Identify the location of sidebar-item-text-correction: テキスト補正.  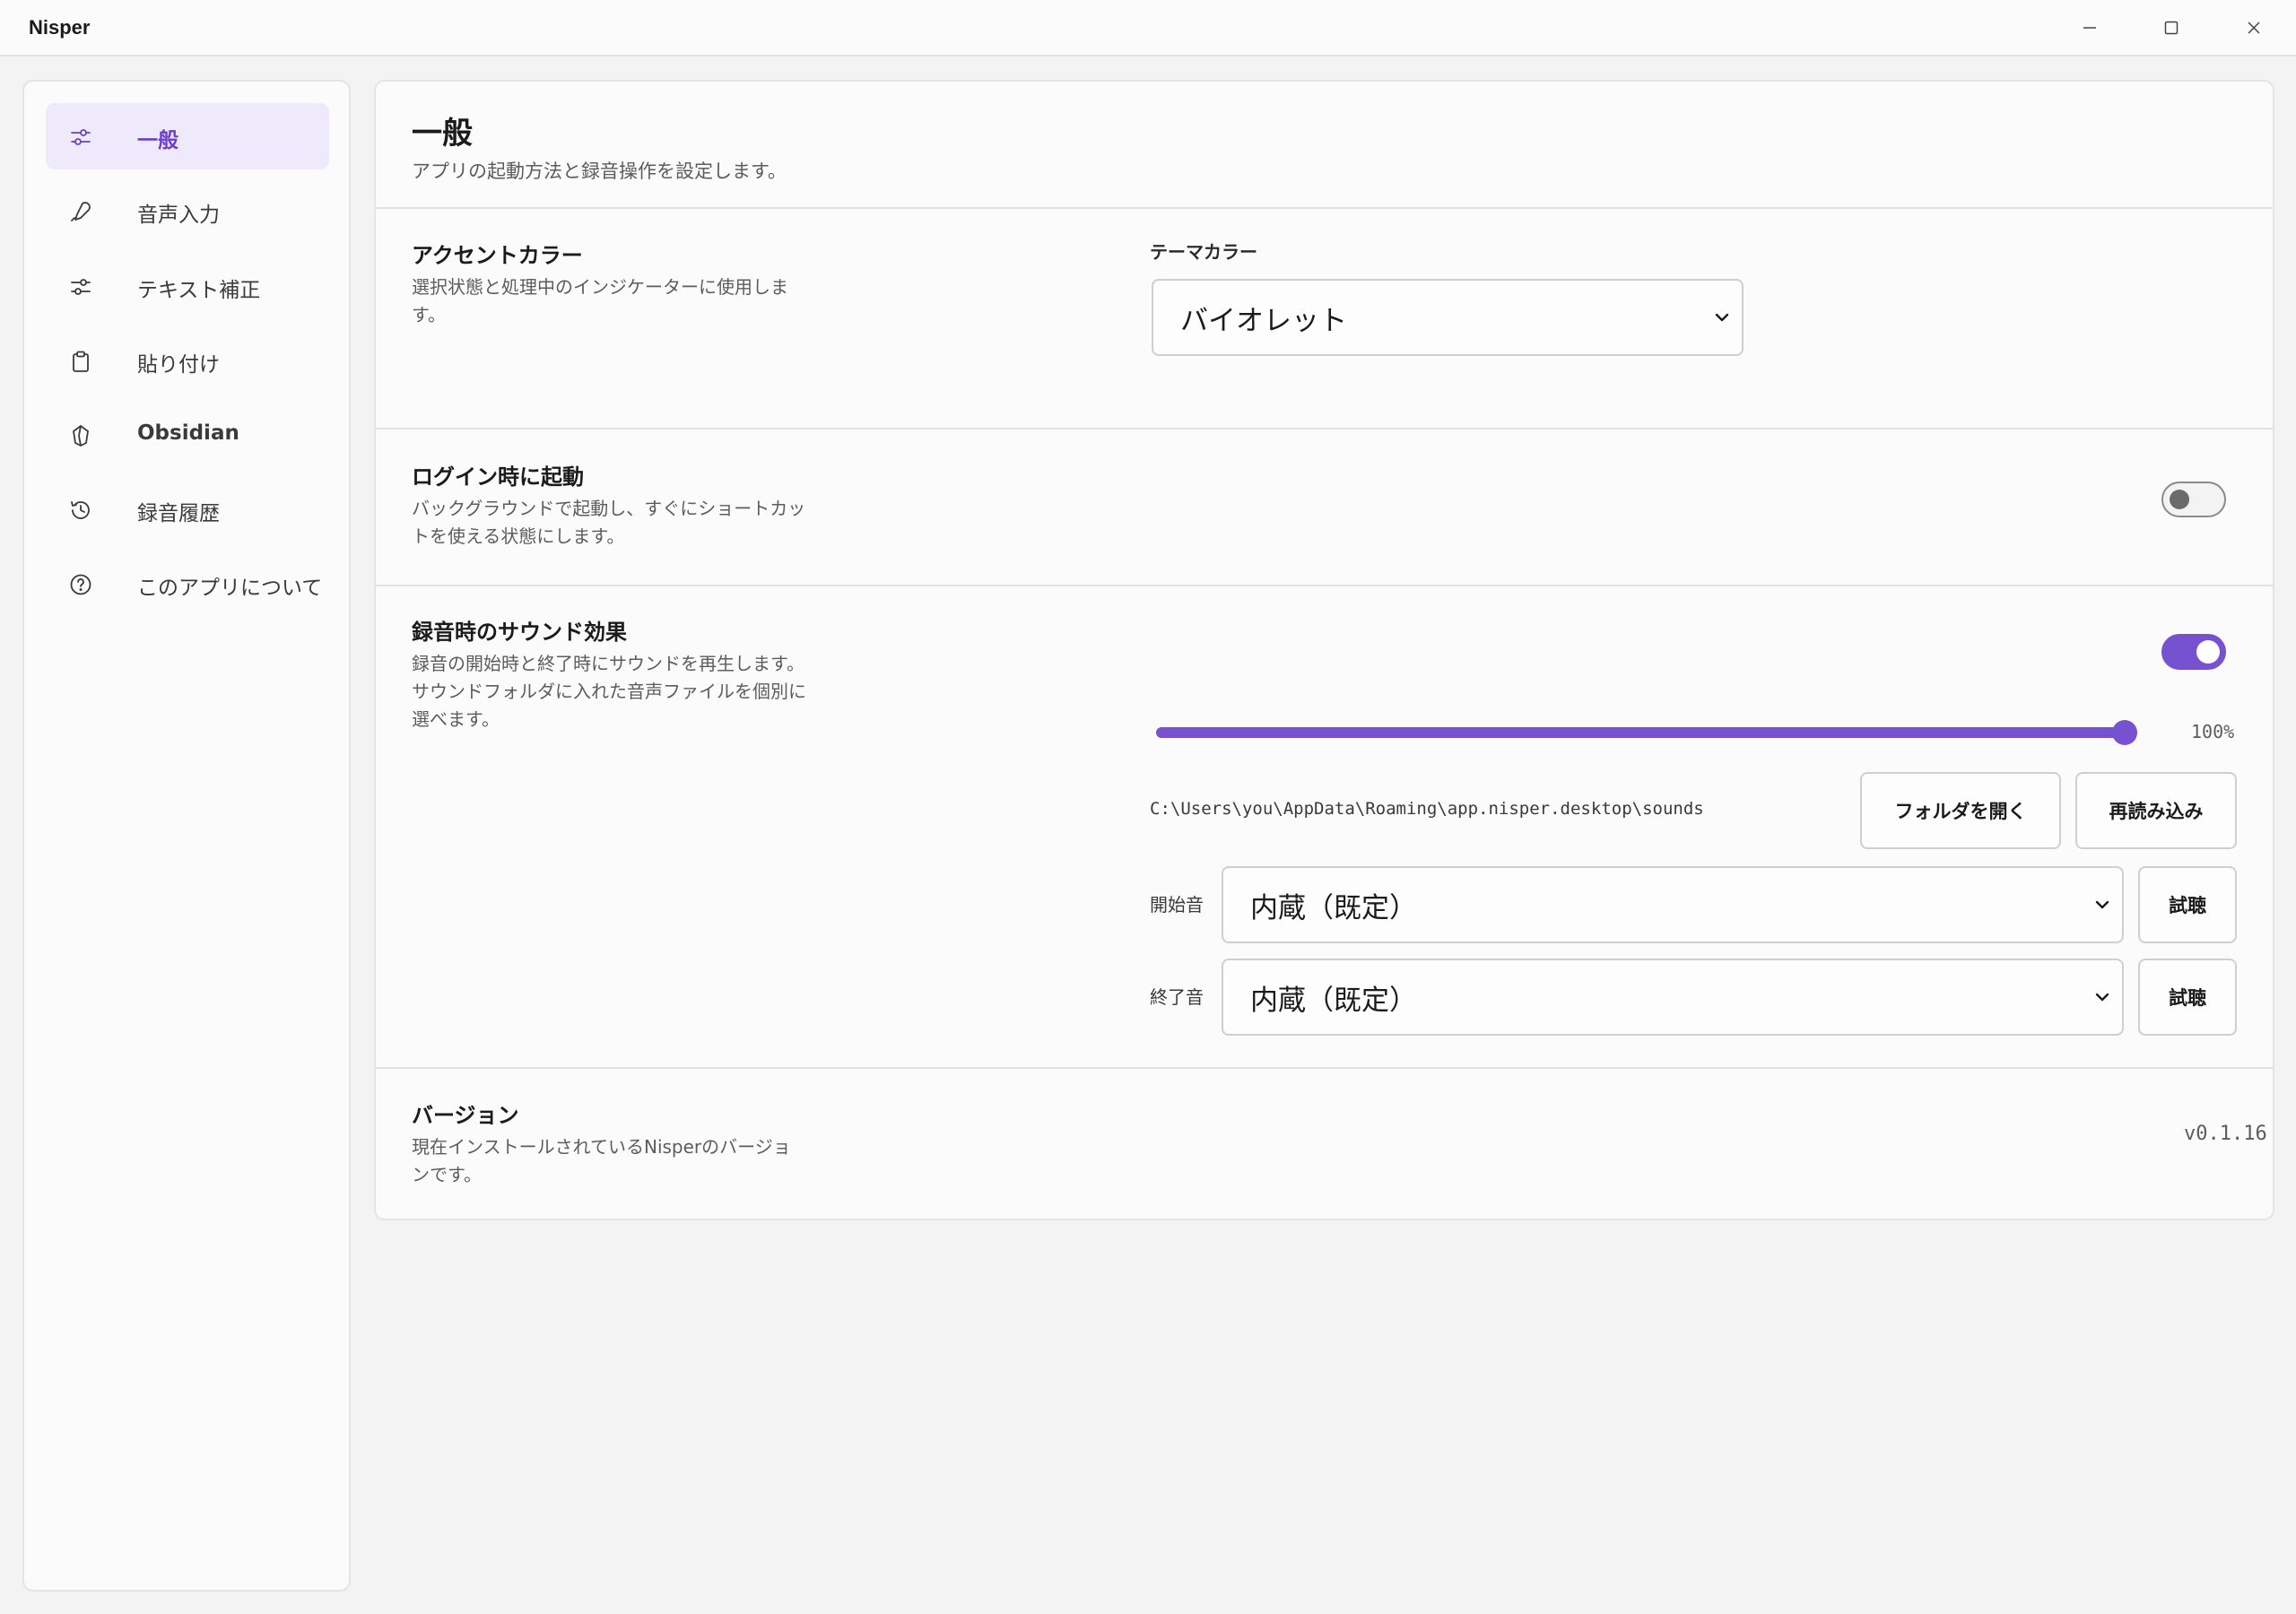
(187, 286).